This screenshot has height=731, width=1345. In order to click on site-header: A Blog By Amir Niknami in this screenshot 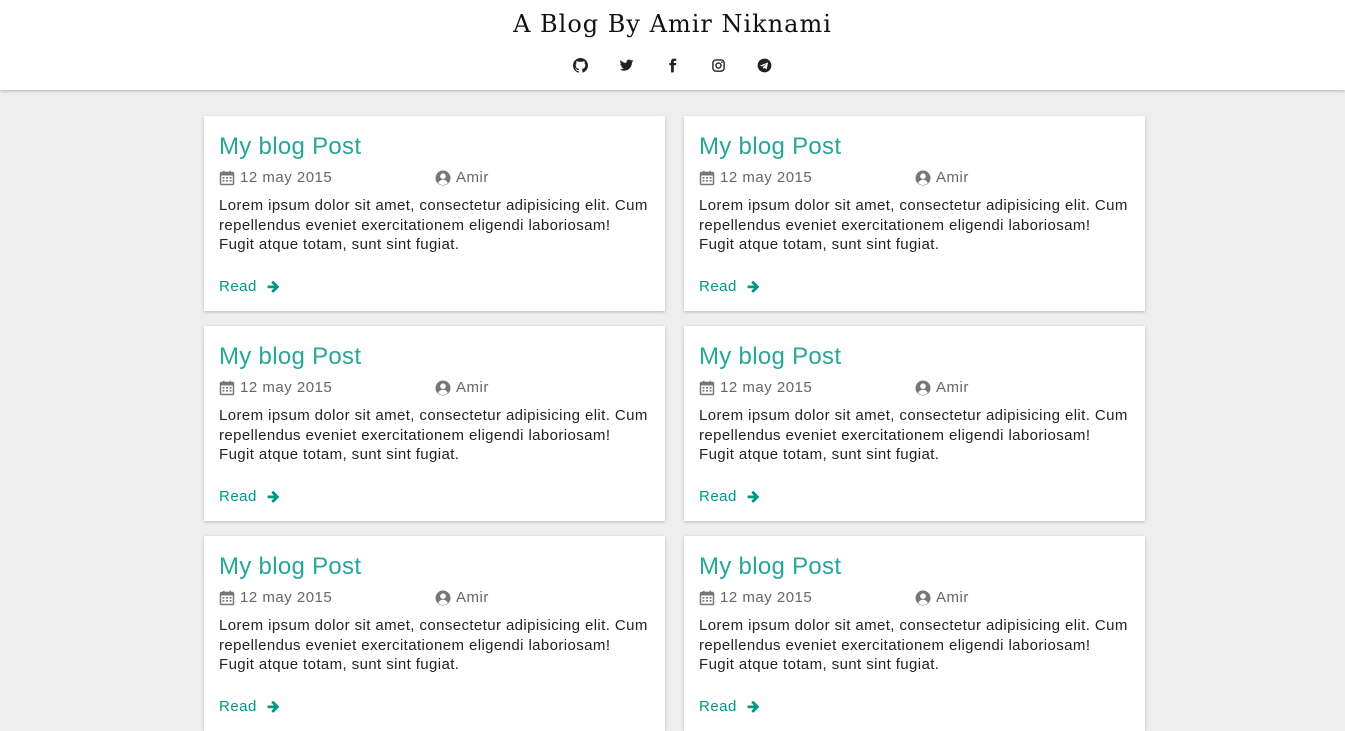, I will do `click(672, 45)`.